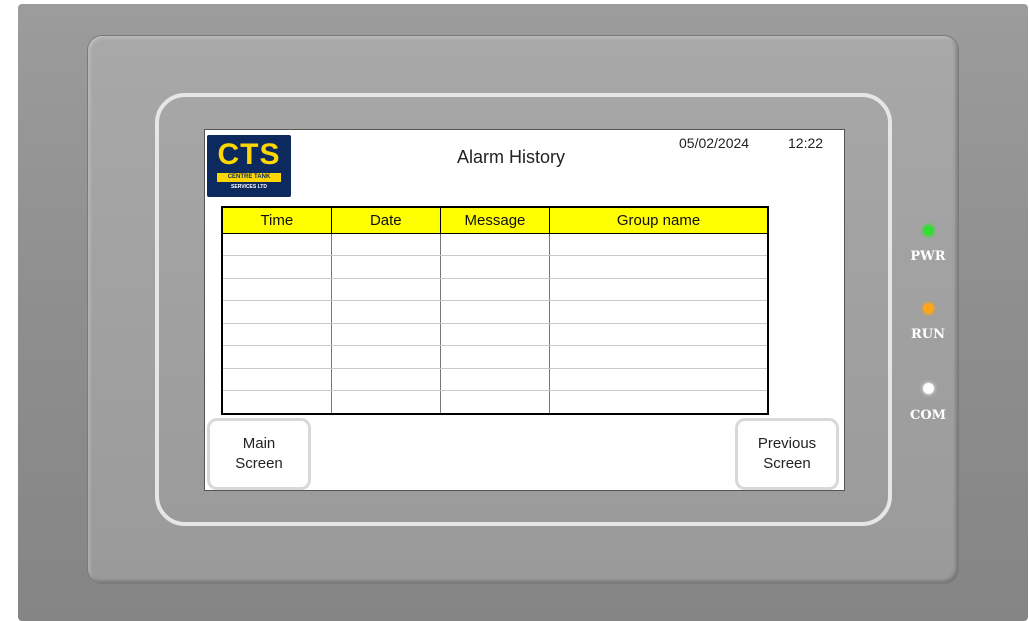 This screenshot has height=621, width=1029. I want to click on column-header-group-name: Group name, so click(659, 220).